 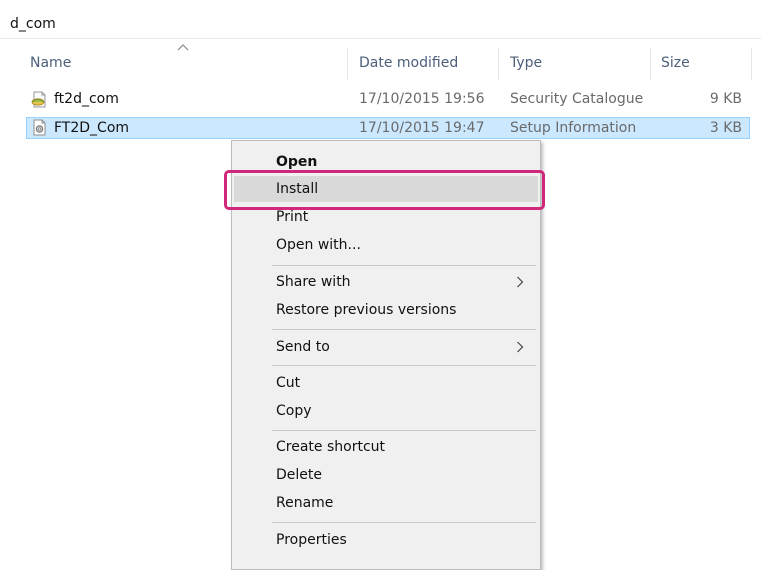 I want to click on menu-item-cut: Cut, so click(x=386, y=383).